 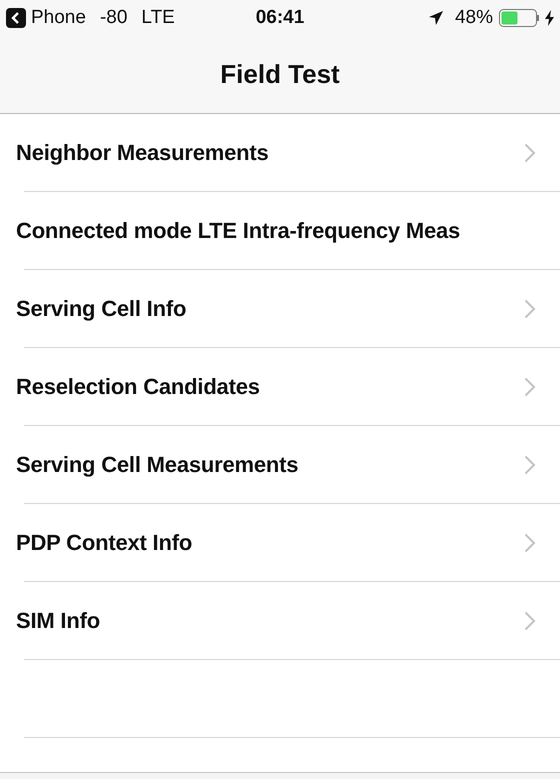 I want to click on charging-bolt-icon, so click(x=549, y=18).